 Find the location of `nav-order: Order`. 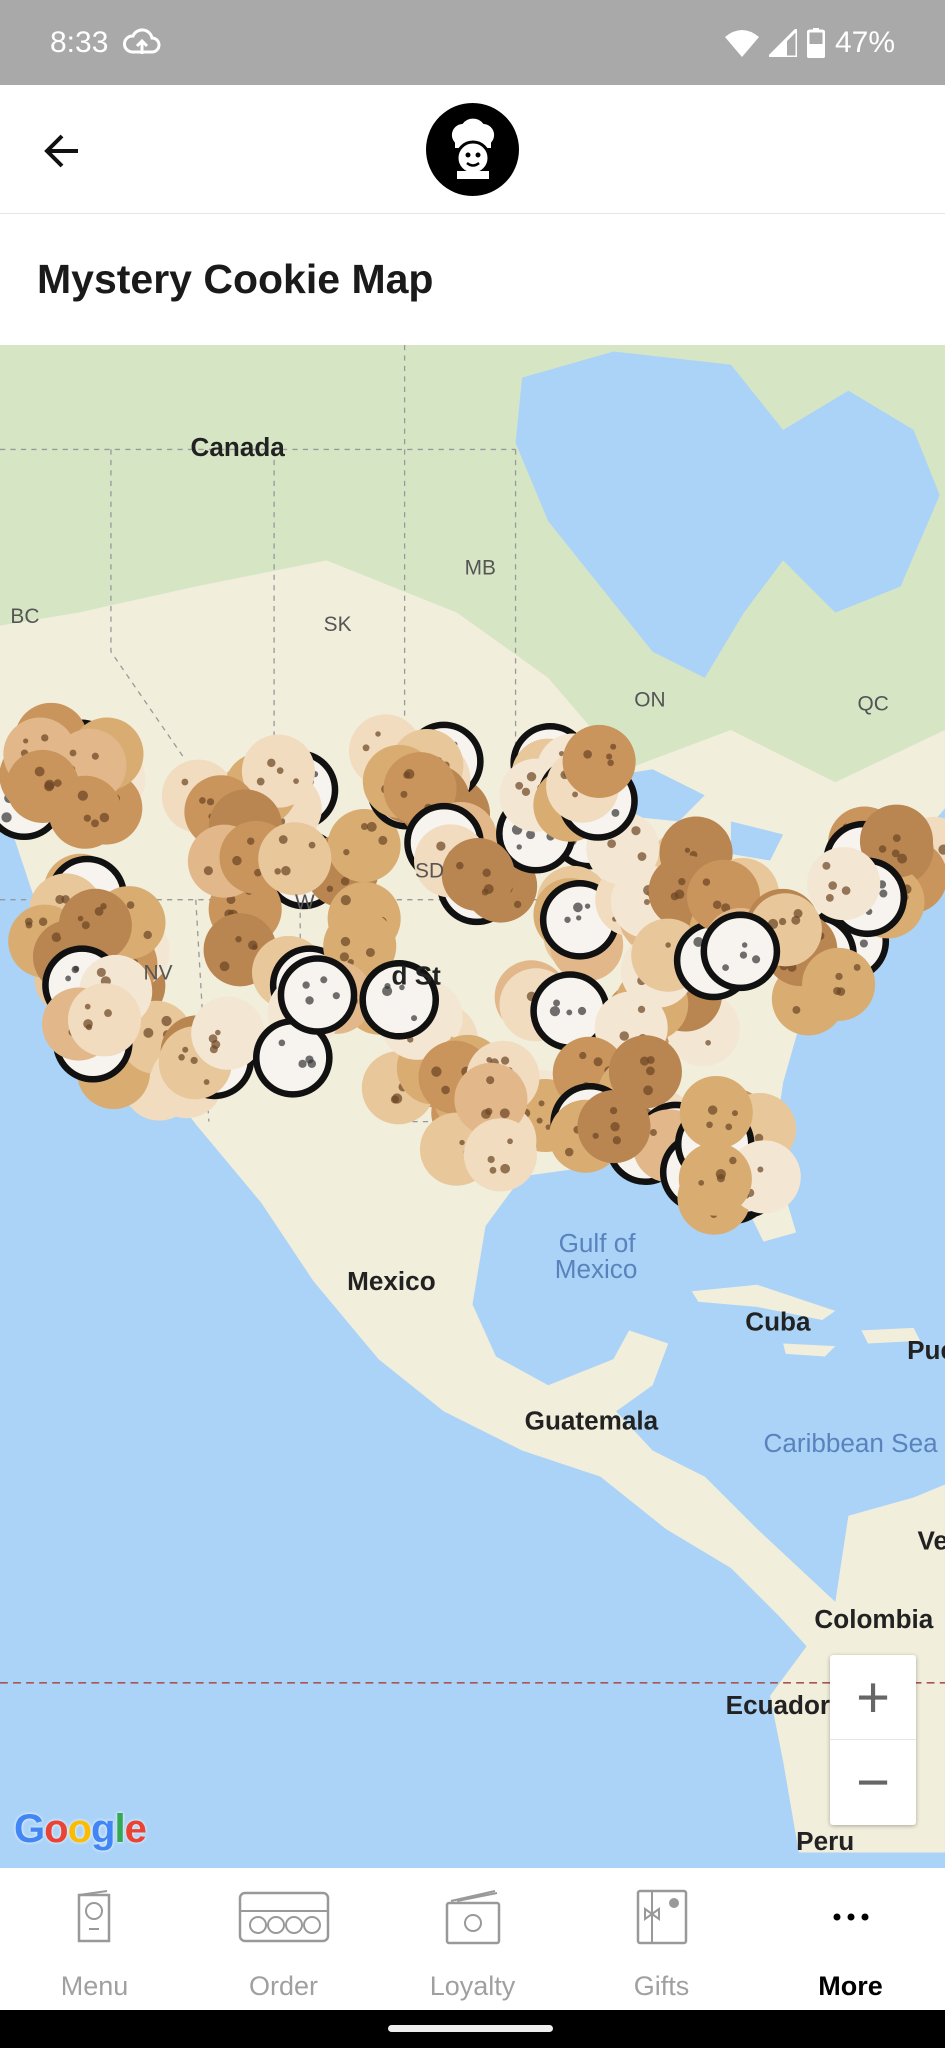

nav-order: Order is located at coordinates (283, 1939).